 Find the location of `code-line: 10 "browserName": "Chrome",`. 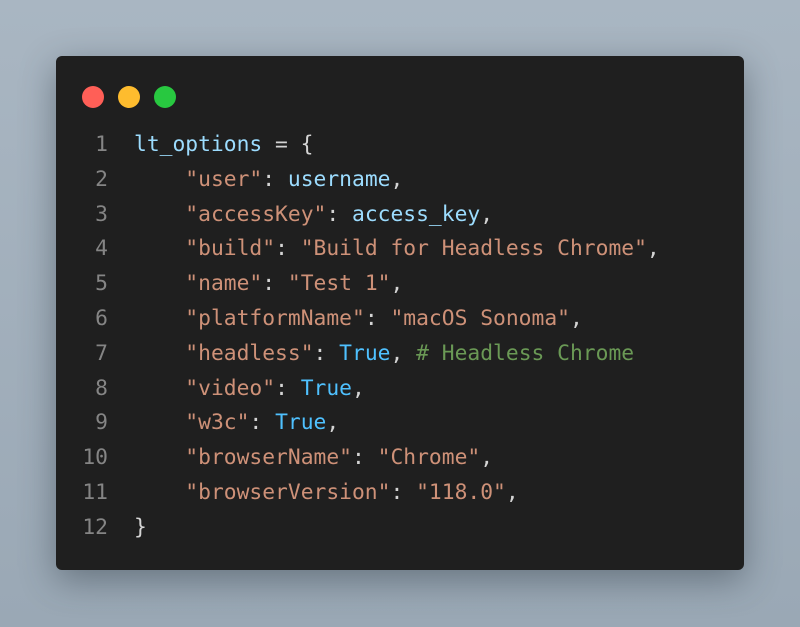

code-line: 10 "browserName": "Chrome", is located at coordinates (407, 458).